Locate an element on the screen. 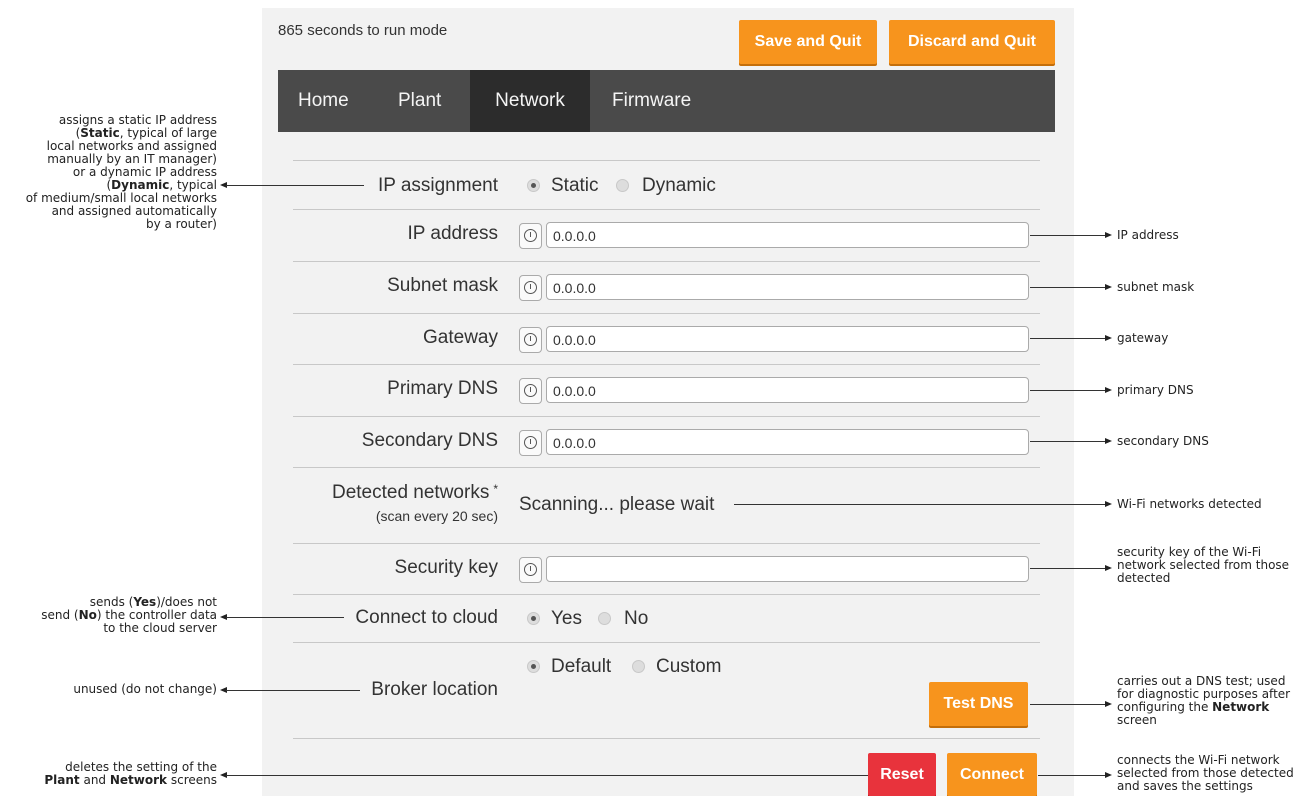 Image resolution: width=1316 pixels, height=796 pixels. save-and-quit-button: Save and Quit is located at coordinates (808, 42).